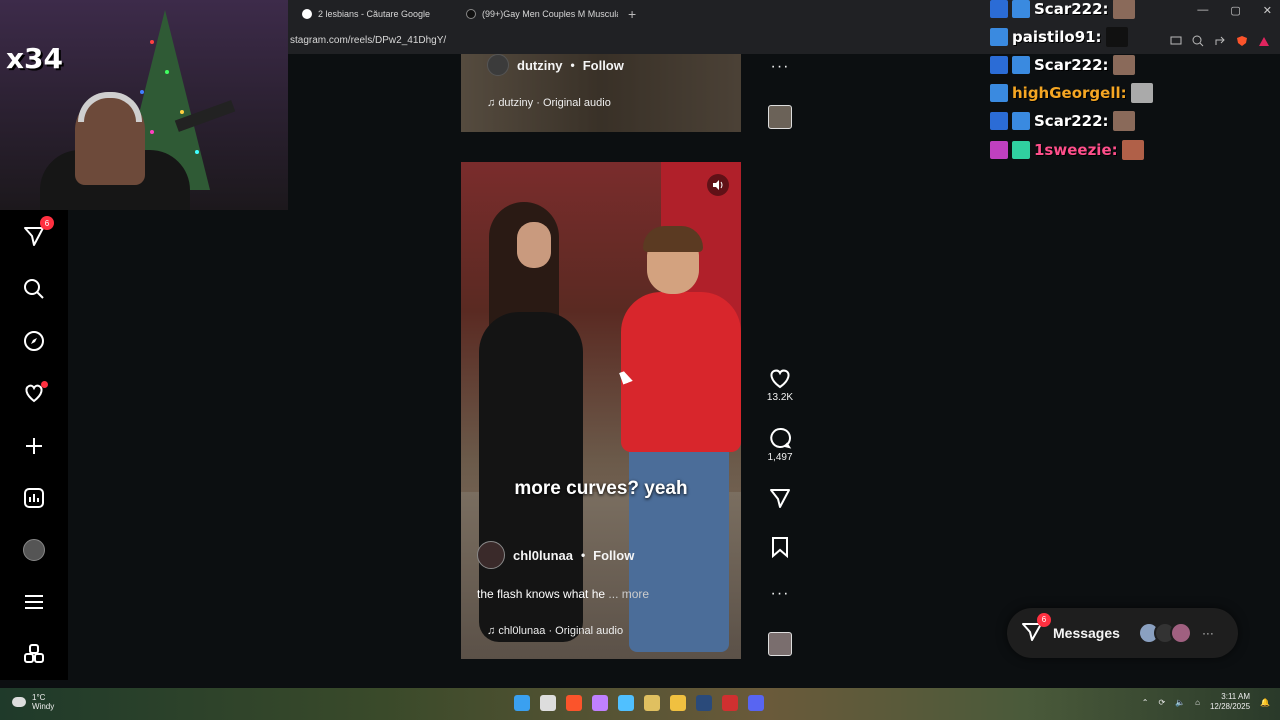  What do you see at coordinates (1206, 702) in the screenshot?
I see `system-tray: ⌃ ⟳ 🔈 ⌂ 3:11 AM 12/28/2025 🔔` at bounding box center [1206, 702].